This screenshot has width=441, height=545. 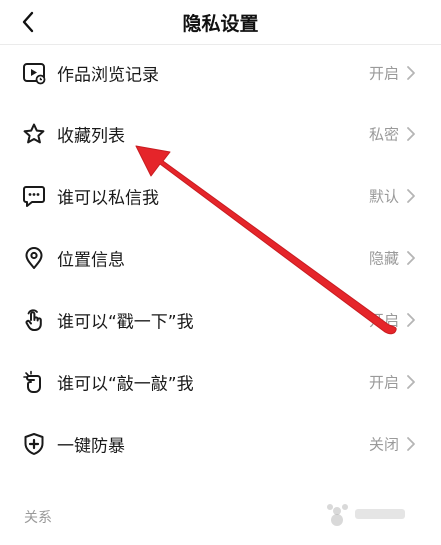 What do you see at coordinates (383, 444) in the screenshot?
I see `setting-value: 关闭` at bounding box center [383, 444].